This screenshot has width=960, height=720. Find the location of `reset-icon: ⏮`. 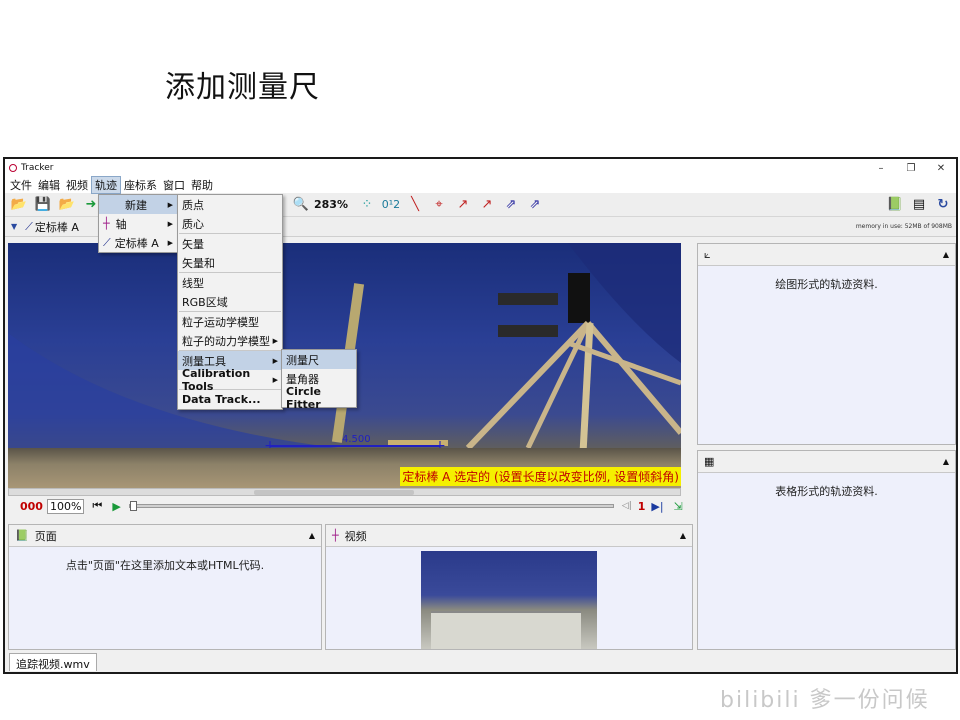

reset-icon: ⏮ is located at coordinates (97, 506).